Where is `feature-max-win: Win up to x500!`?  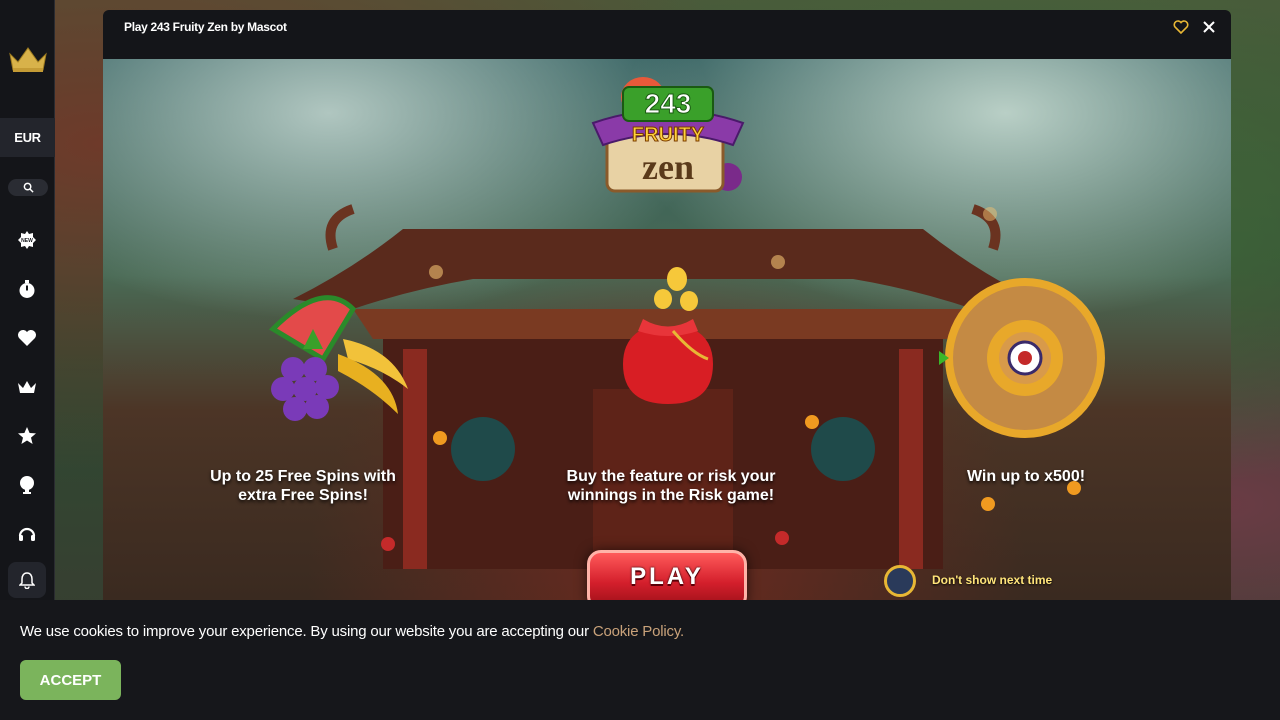 feature-max-win: Win up to x500! is located at coordinates (1026, 476).